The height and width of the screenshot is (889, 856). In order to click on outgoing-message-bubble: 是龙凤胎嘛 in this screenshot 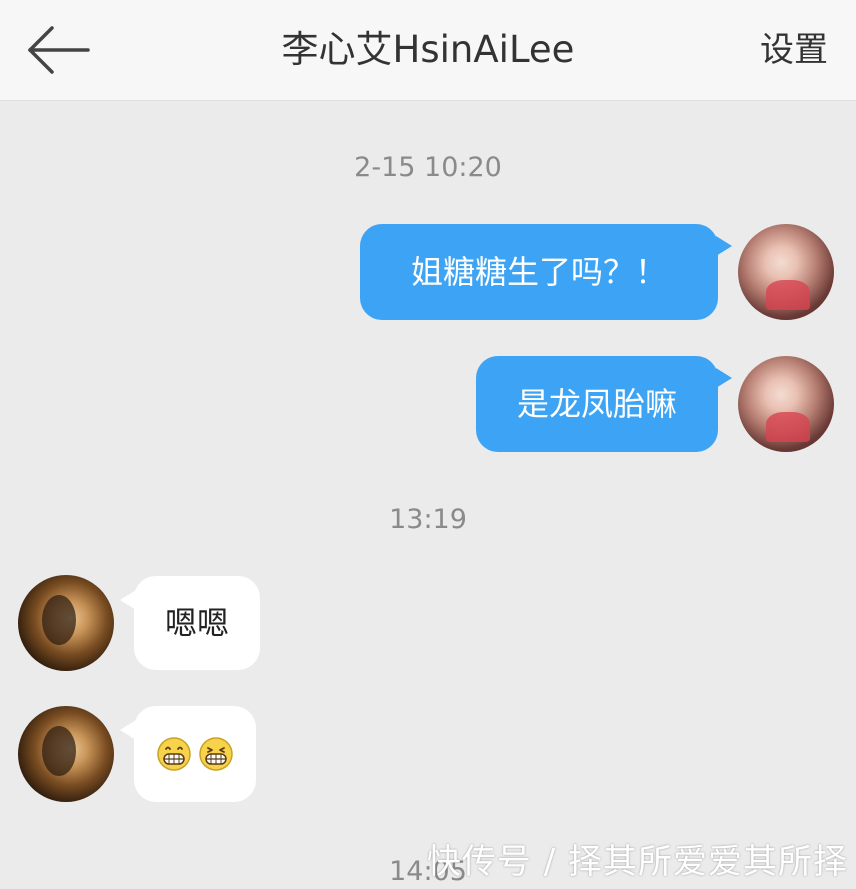, I will do `click(604, 404)`.